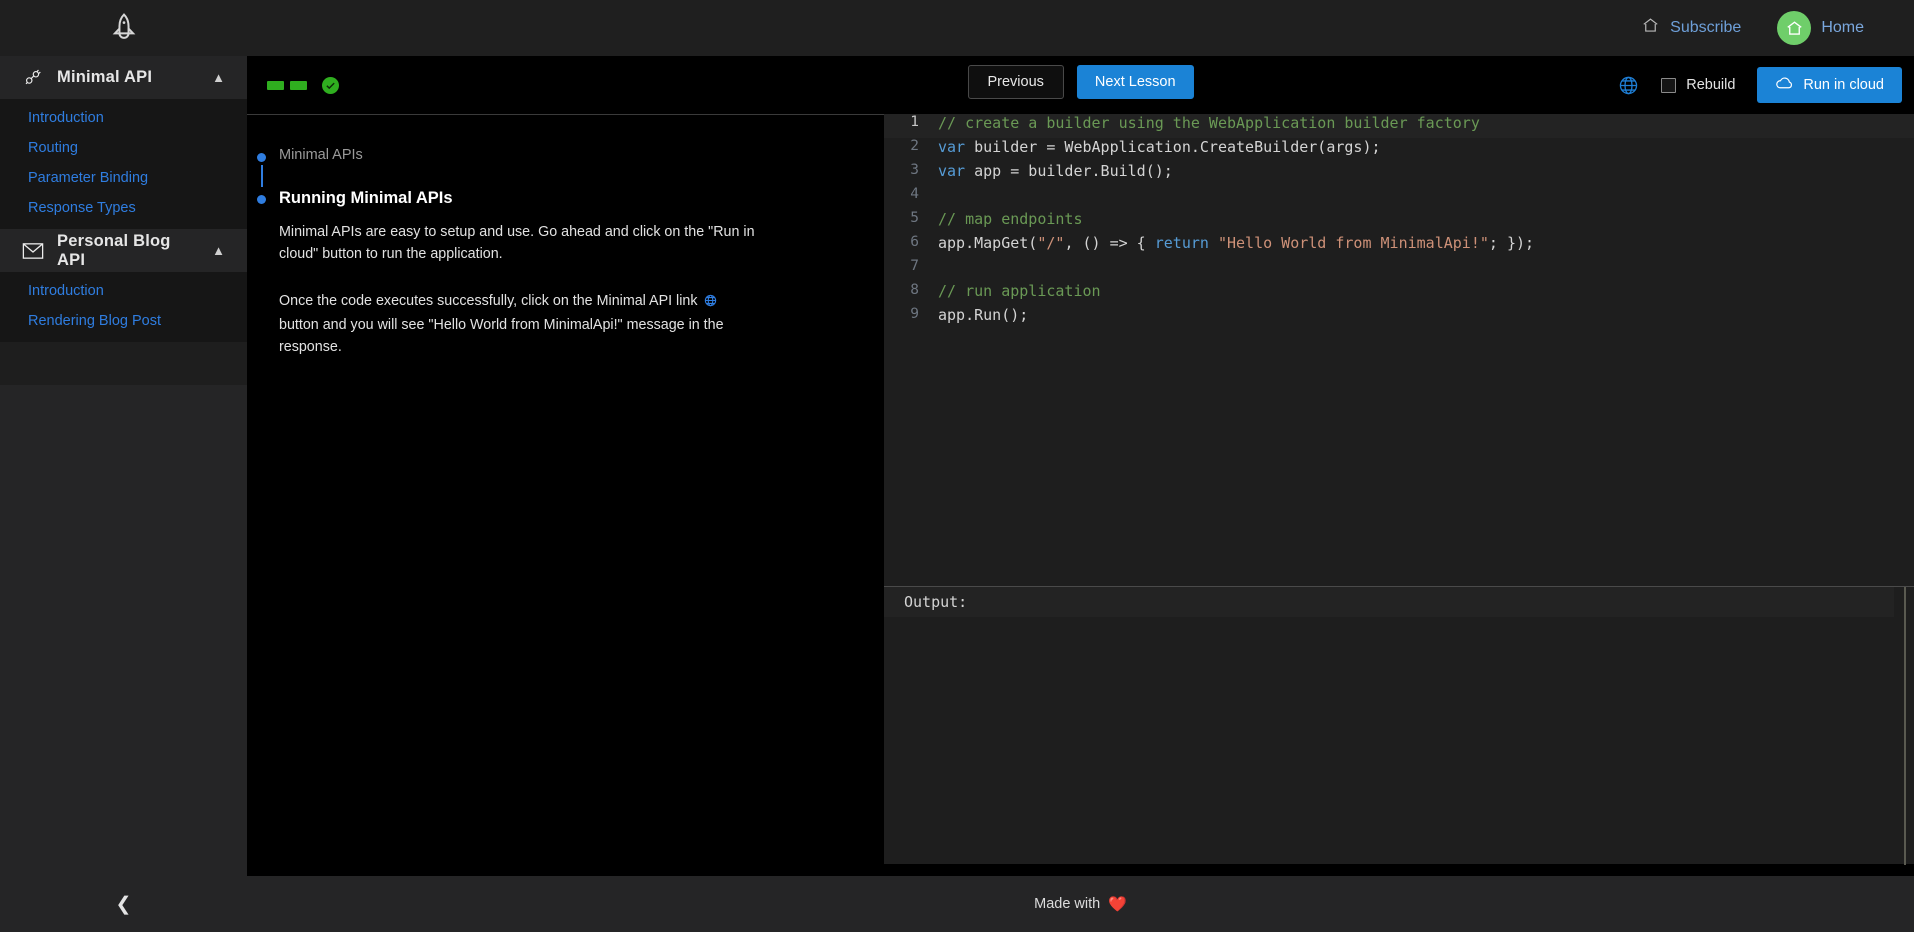 The height and width of the screenshot is (932, 1914). Describe the element at coordinates (123, 118) in the screenshot. I see `sidebar-item-introduction: Introduction` at that location.